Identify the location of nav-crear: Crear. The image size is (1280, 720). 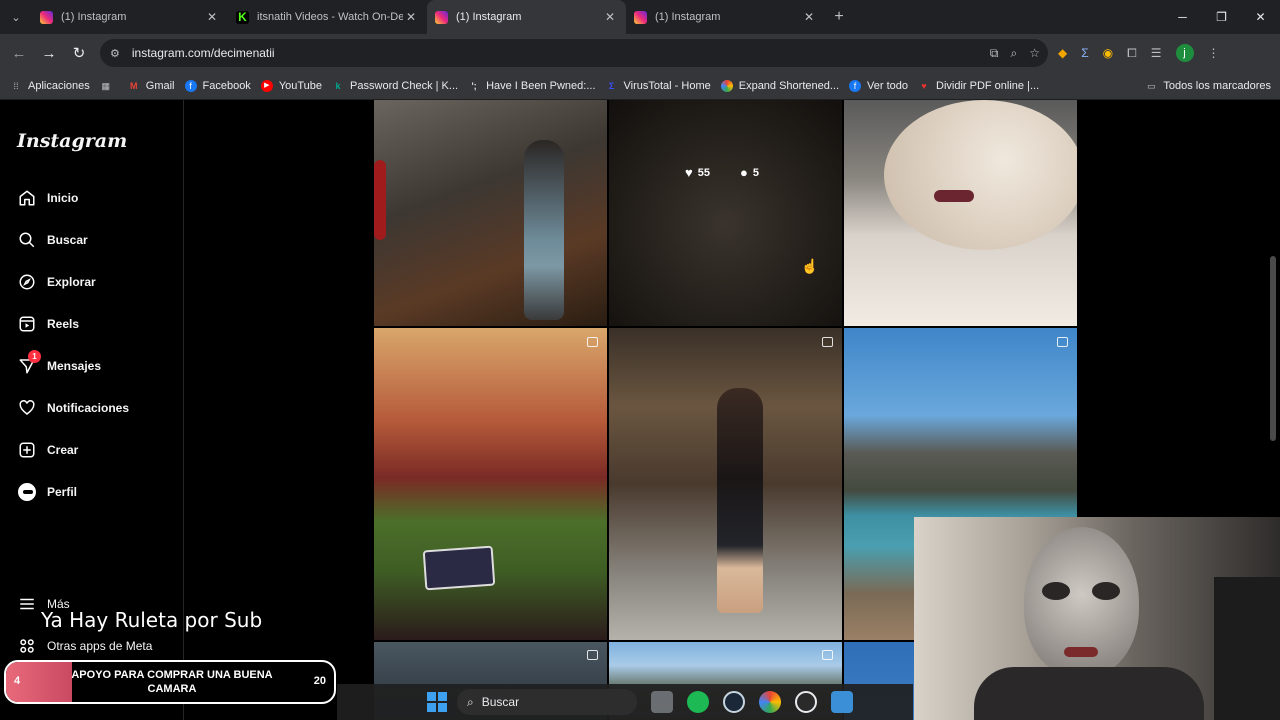
(47, 450).